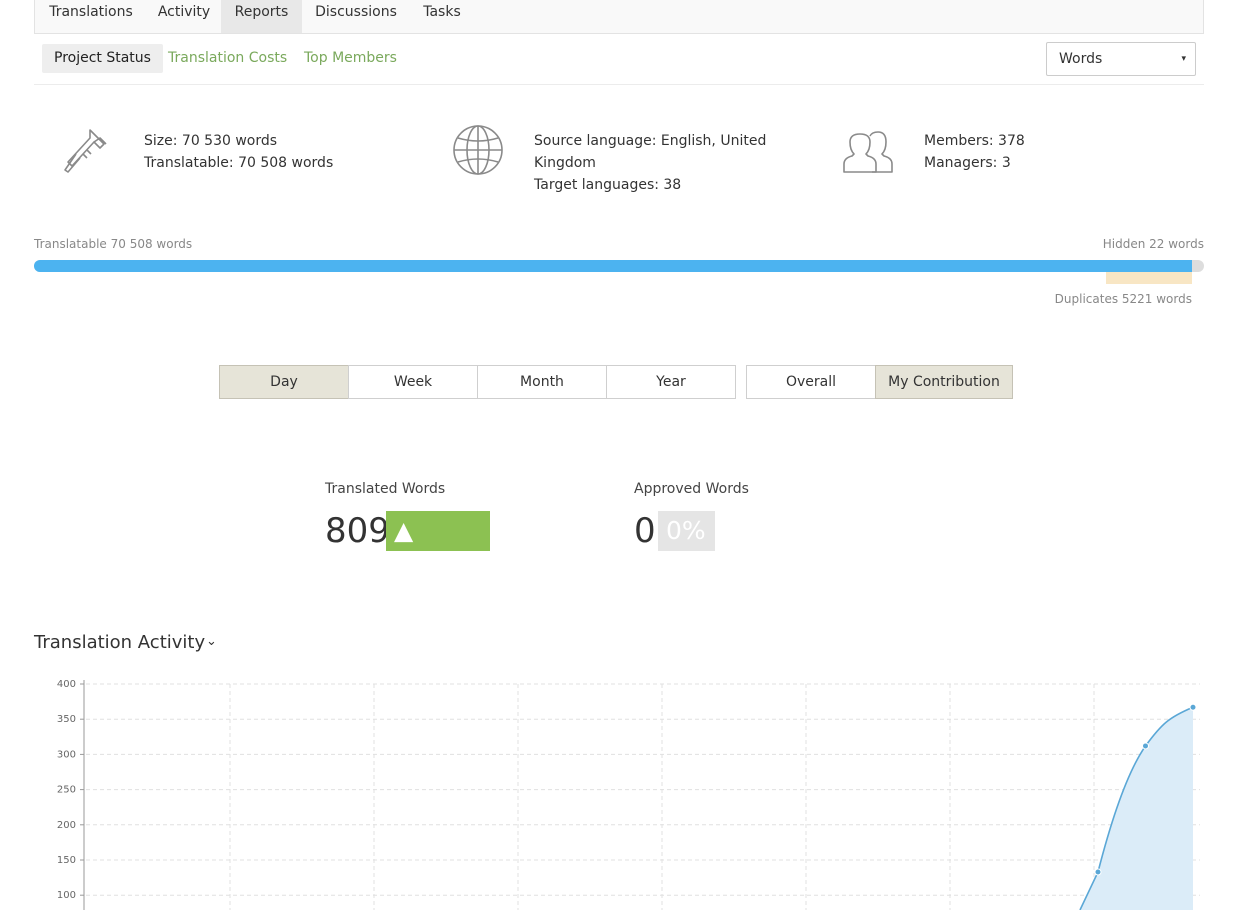 This screenshot has height=910, width=1238. What do you see at coordinates (1081, 59) in the screenshot?
I see `unit-select-value: Words` at bounding box center [1081, 59].